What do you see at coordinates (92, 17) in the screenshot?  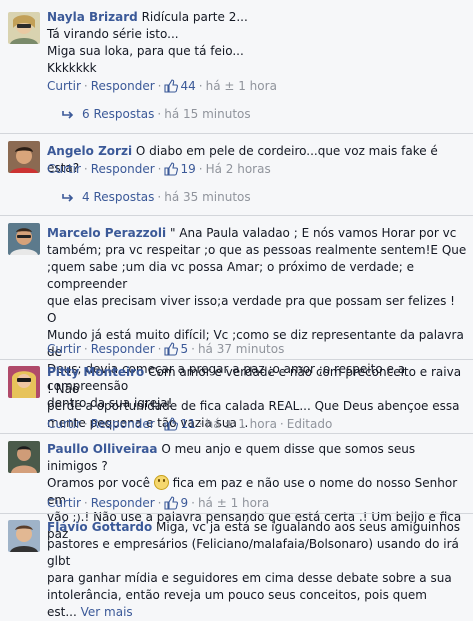 I see `comment-author: Nayla Brizard` at bounding box center [92, 17].